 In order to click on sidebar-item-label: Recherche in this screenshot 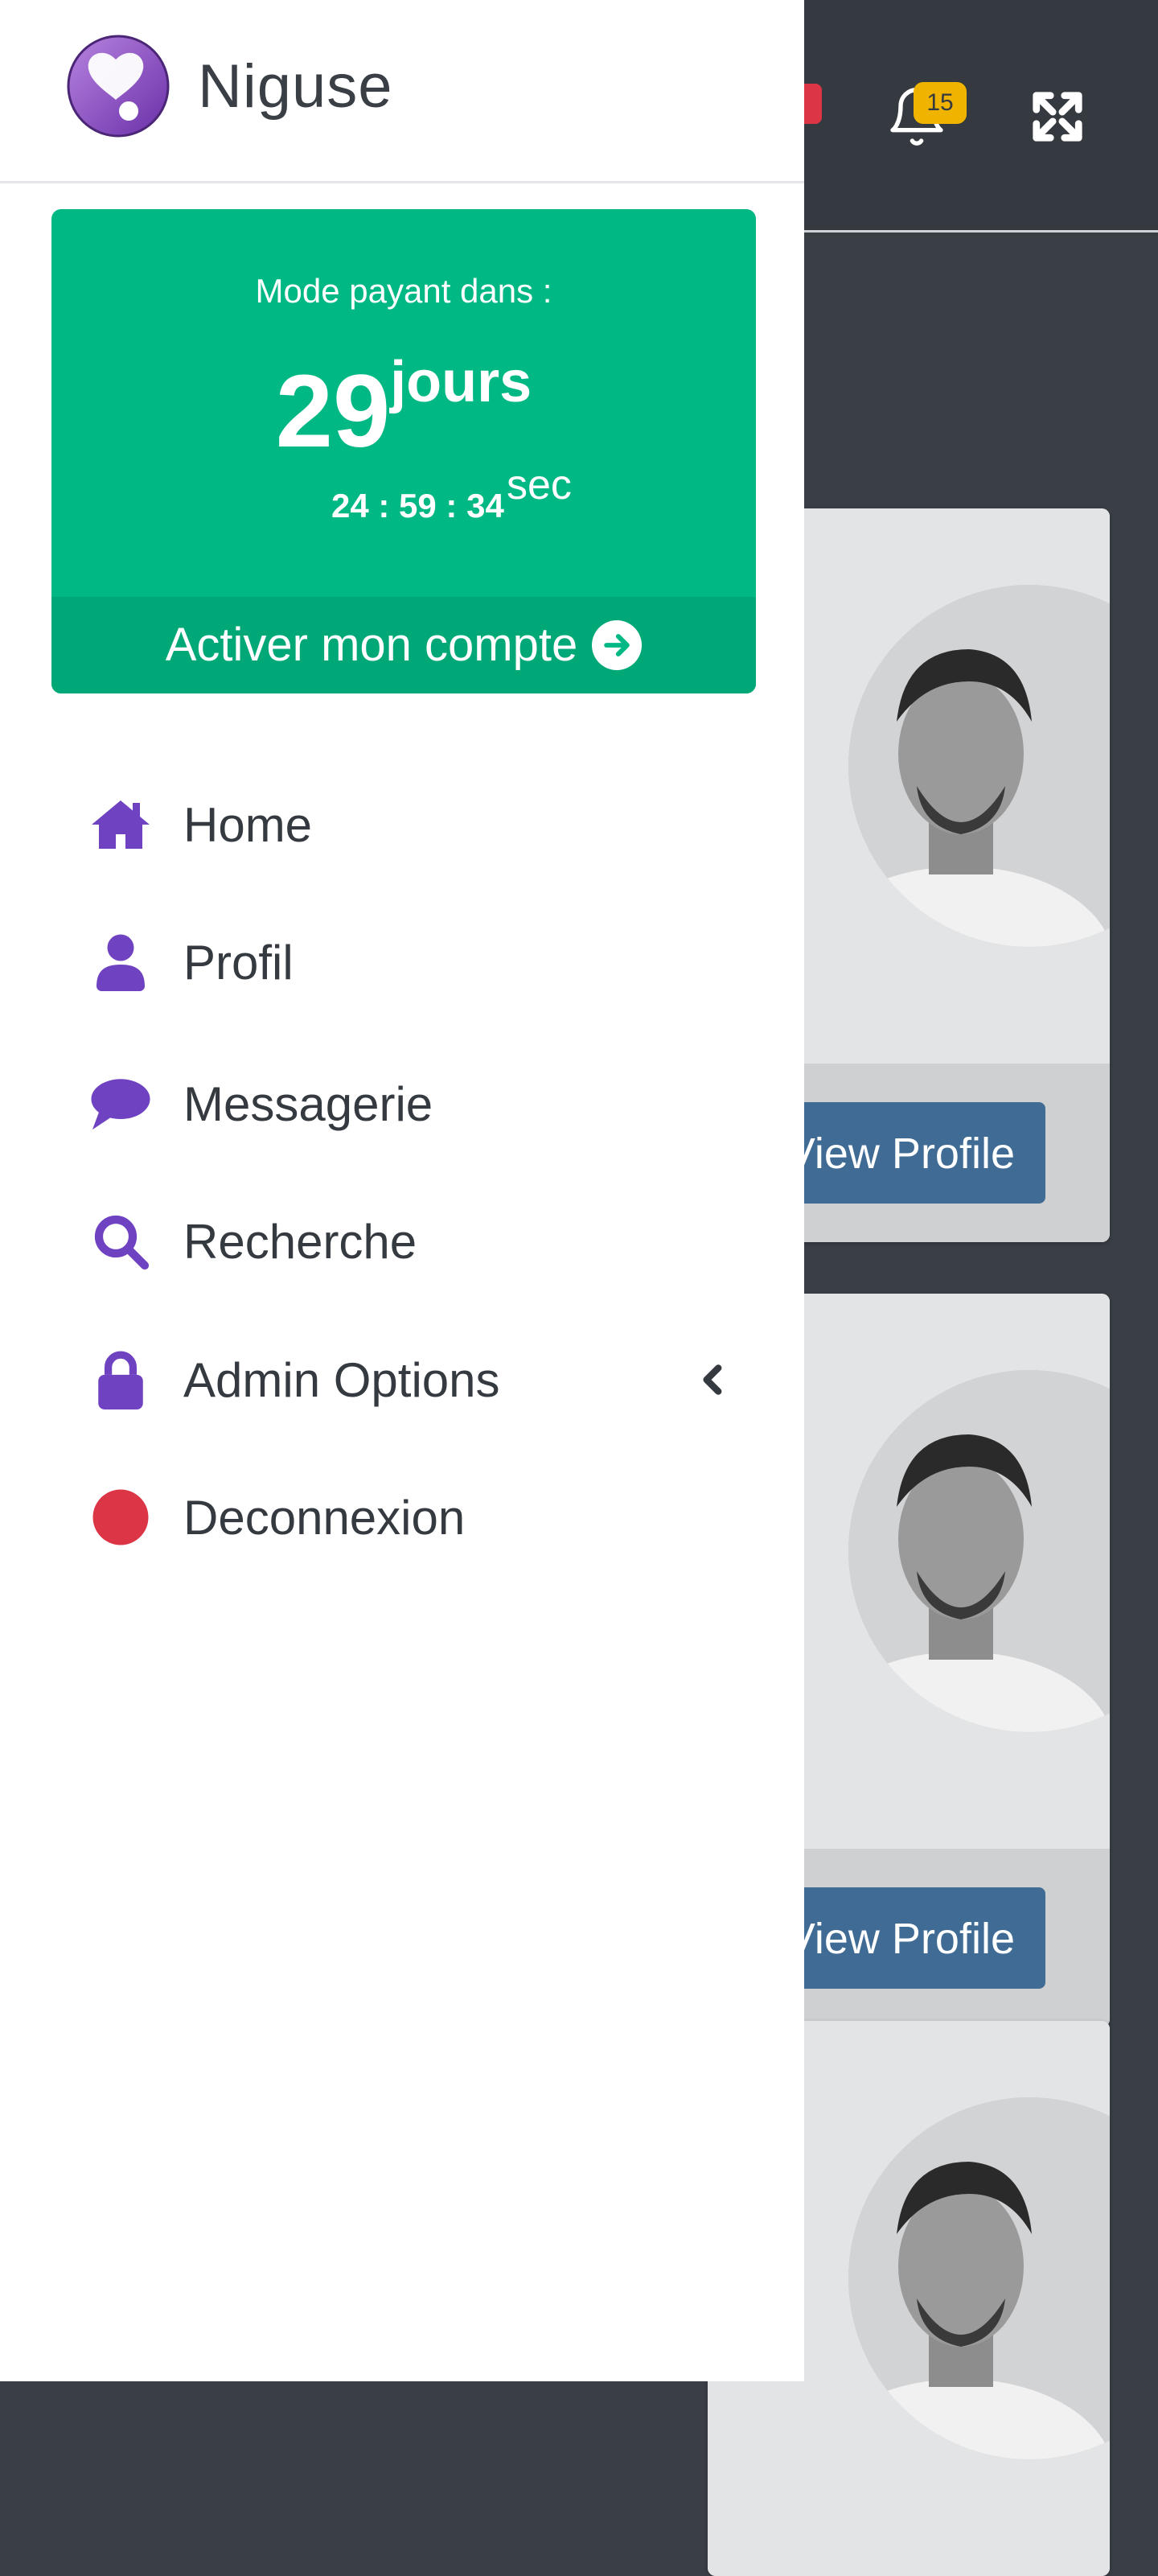, I will do `click(300, 1241)`.